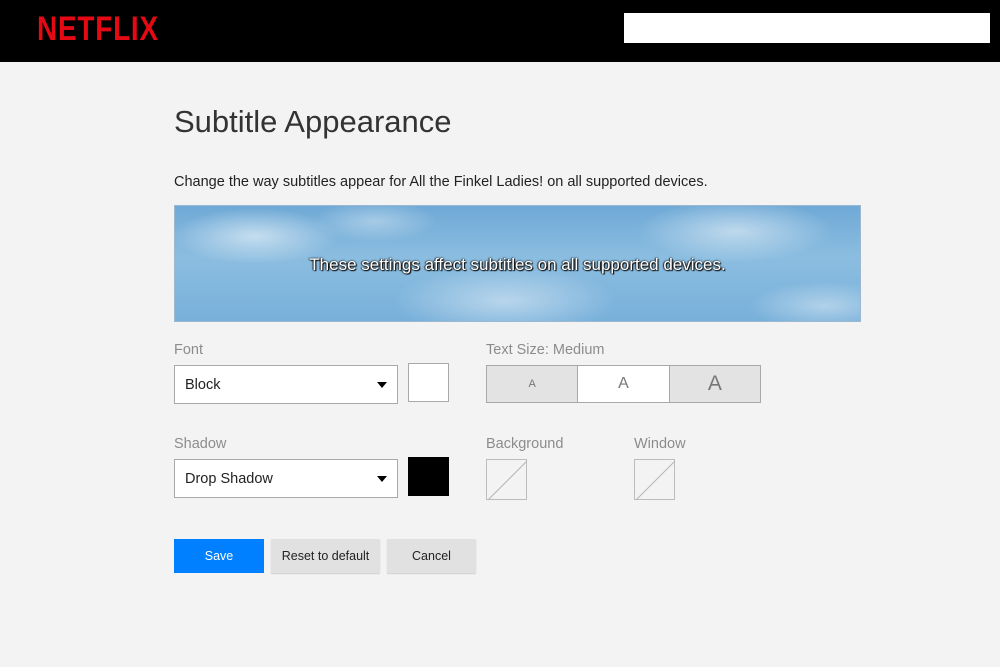  I want to click on save-button: Save, so click(219, 556).